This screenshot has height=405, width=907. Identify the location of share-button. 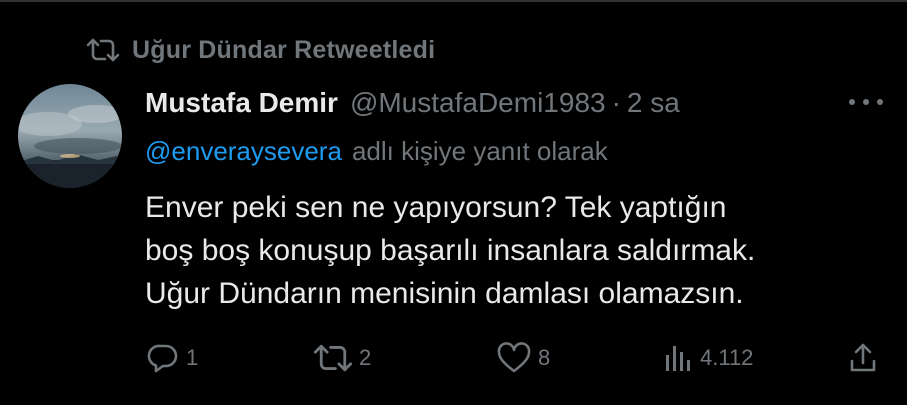
(866, 358).